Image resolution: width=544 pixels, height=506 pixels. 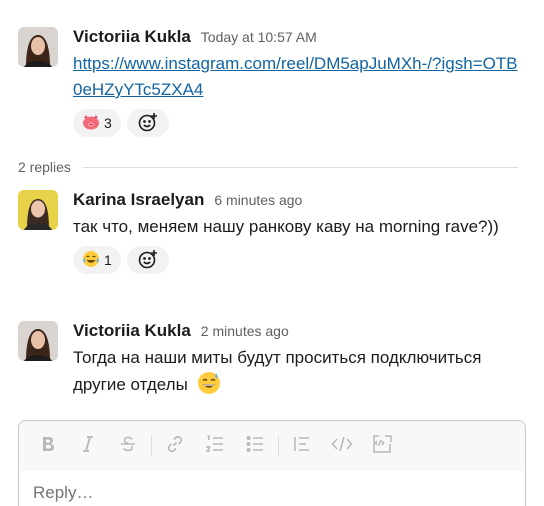 I want to click on strikethrough-button, so click(x=128, y=446).